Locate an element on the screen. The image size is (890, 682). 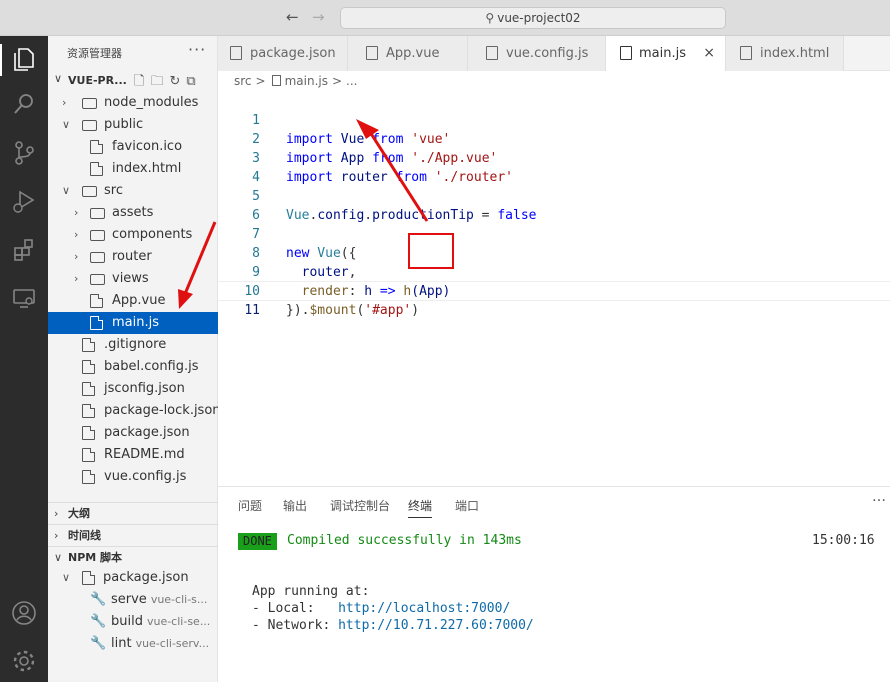
tab-index-html: index.html is located at coordinates (785, 53).